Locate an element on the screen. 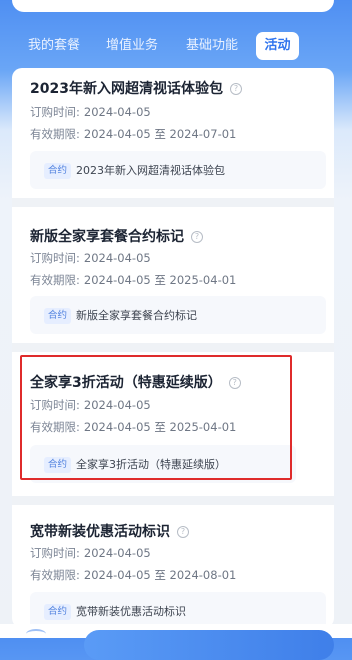 The image size is (352, 660). tab-my-plan: 我的套餐 is located at coordinates (54, 46).